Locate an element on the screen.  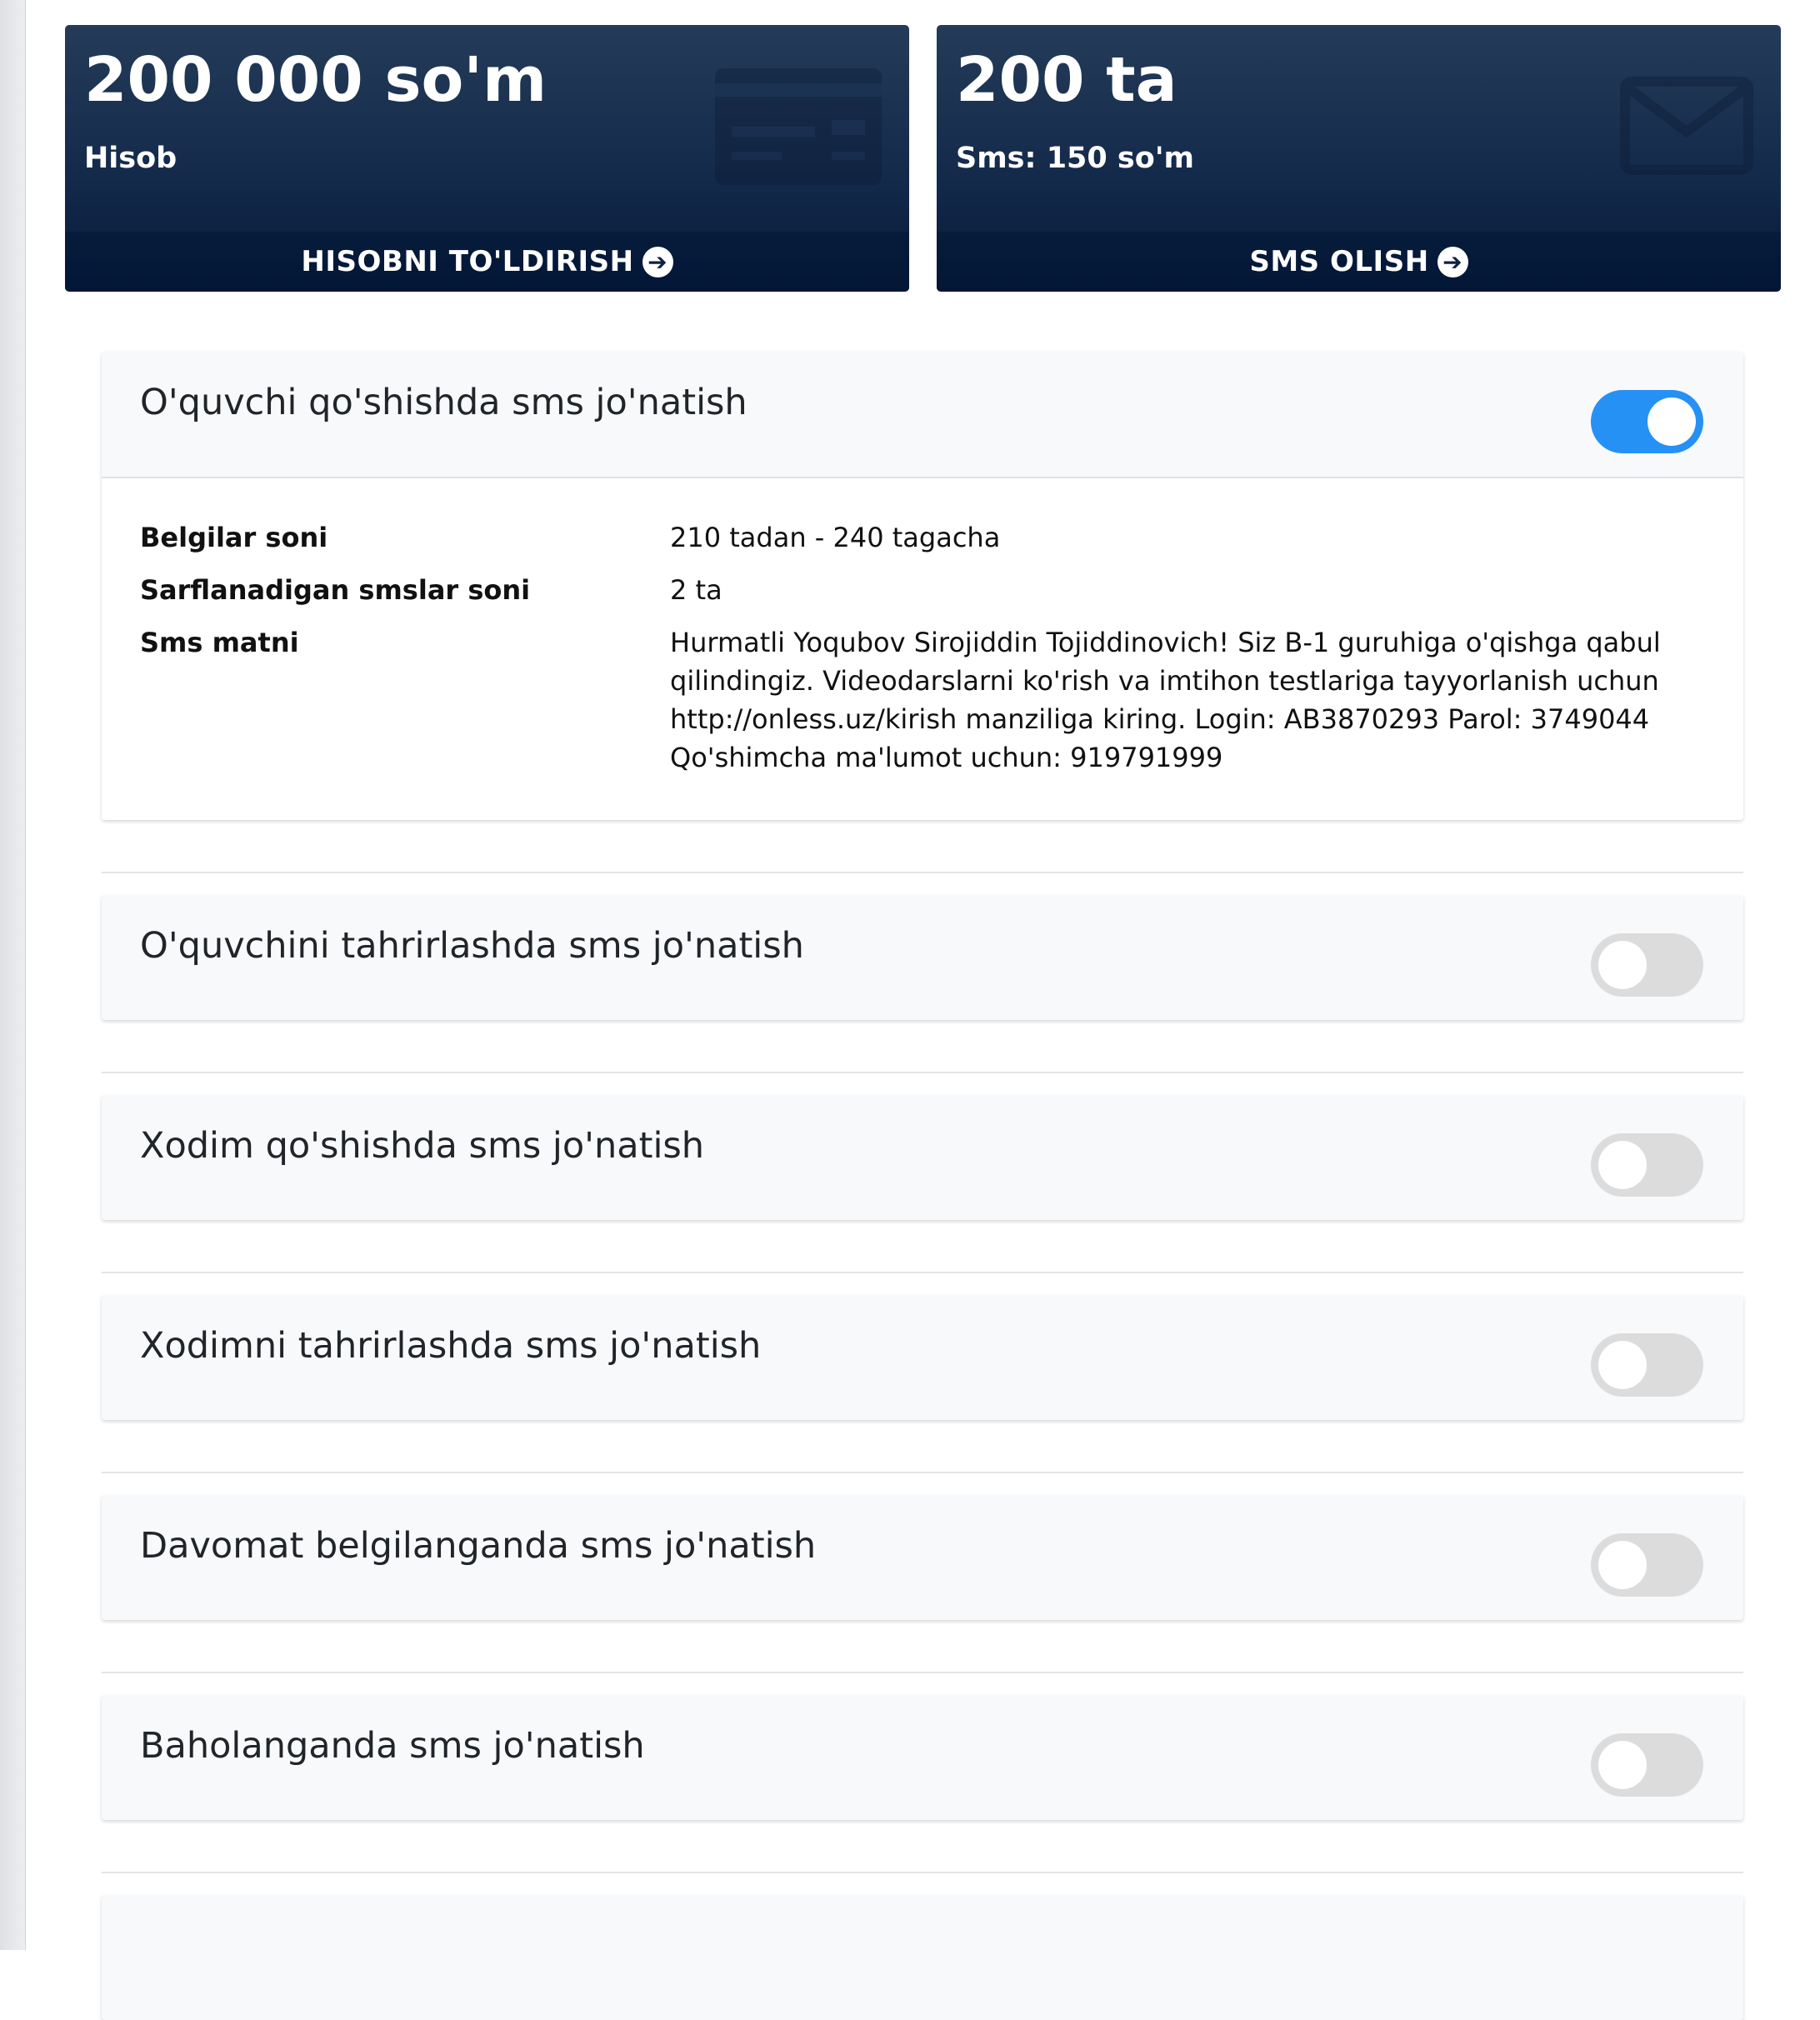
setting-card: Davomat belgilanganda sms jo'natish is located at coordinates (922, 1557).